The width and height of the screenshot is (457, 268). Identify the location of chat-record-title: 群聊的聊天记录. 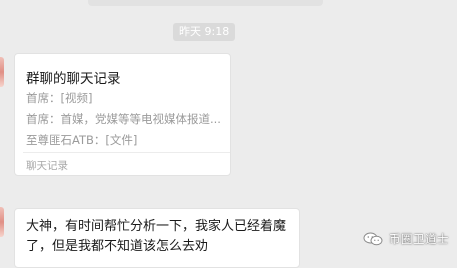
(73, 79).